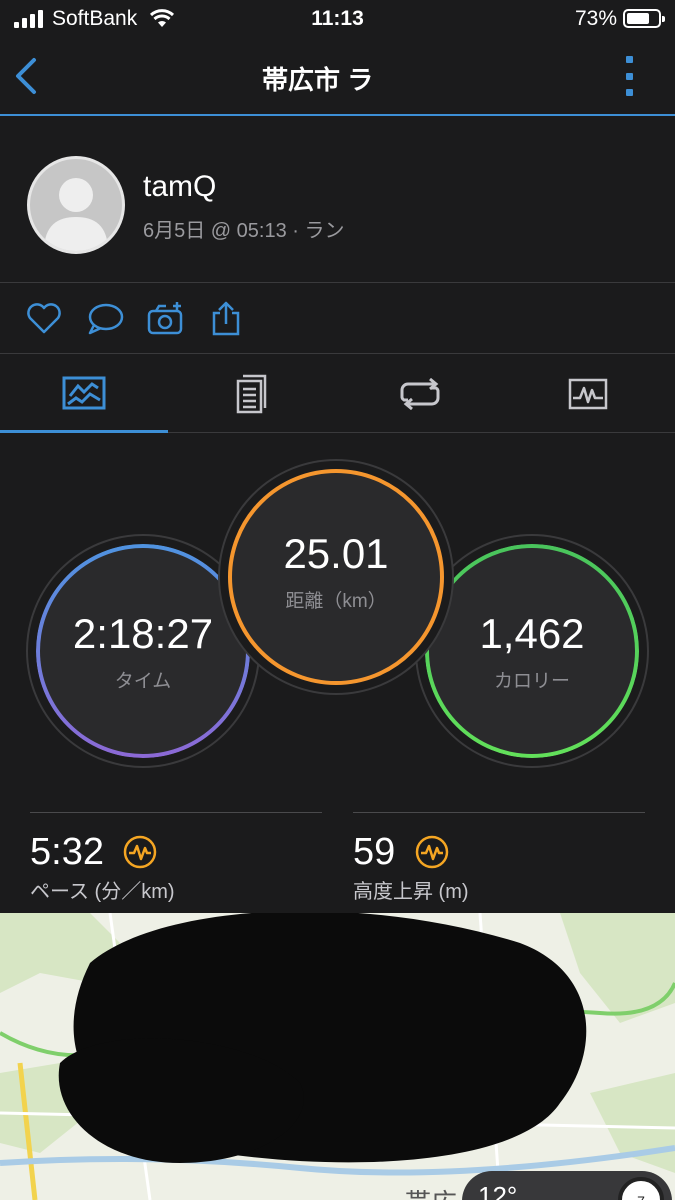 The image size is (675, 1200). Describe the element at coordinates (67, 852) in the screenshot. I see `pace-value: 5:32` at that location.